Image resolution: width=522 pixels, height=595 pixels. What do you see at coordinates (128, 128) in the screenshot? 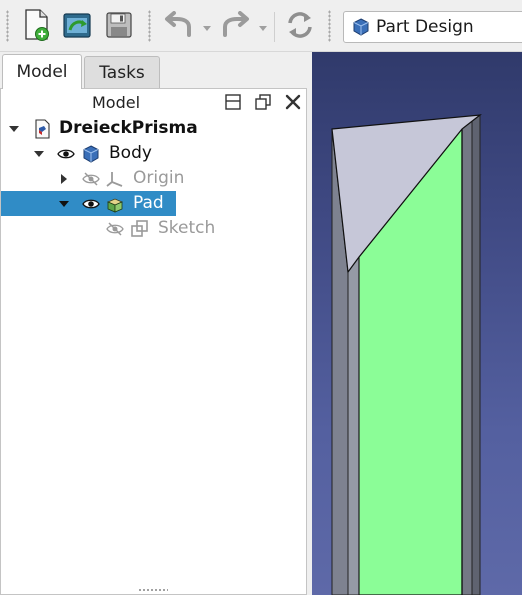
I see `tree-item-label: DreieckPrisma` at bounding box center [128, 128].